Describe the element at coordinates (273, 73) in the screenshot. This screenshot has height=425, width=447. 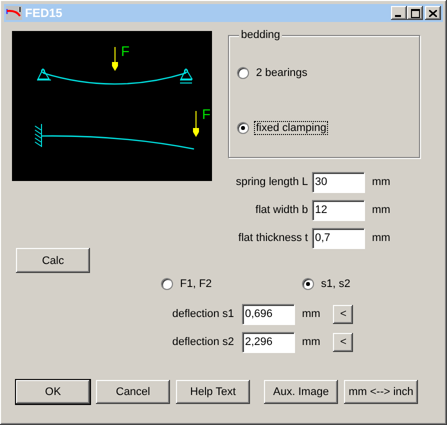
I see `radio-option: 2 bearings` at that location.